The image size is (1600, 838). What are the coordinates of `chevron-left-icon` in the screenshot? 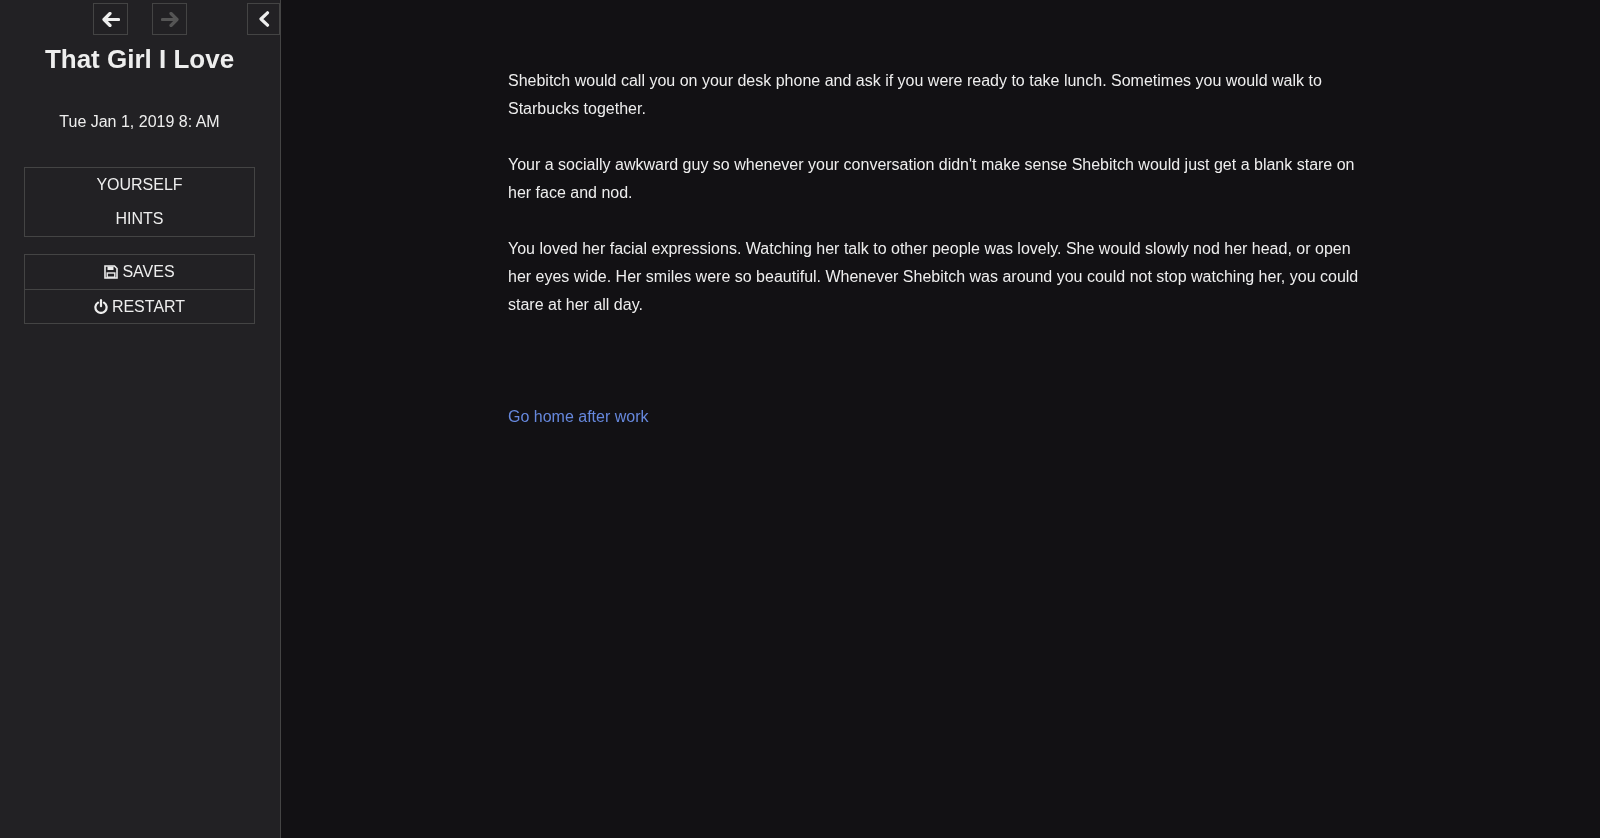 It's located at (263, 19).